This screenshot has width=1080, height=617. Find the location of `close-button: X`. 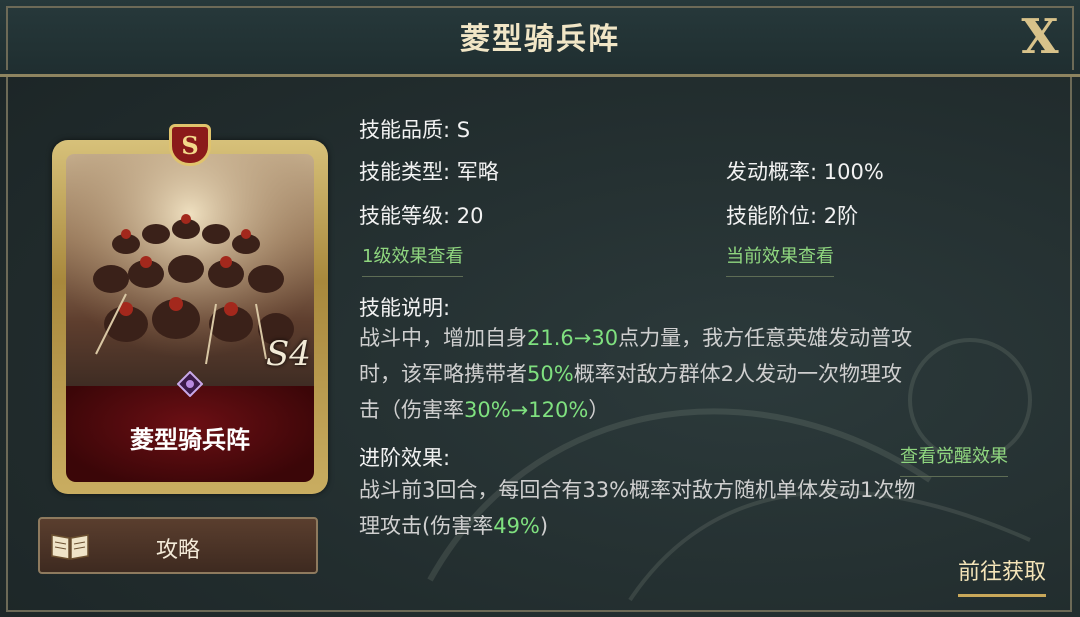

close-button: X is located at coordinates (1040, 37).